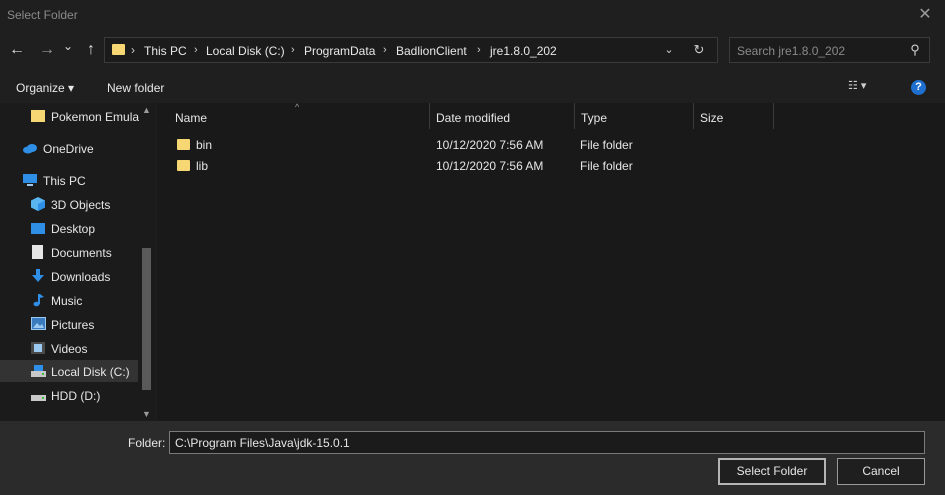  What do you see at coordinates (38, 204) in the screenshot?
I see `cube-icon` at bounding box center [38, 204].